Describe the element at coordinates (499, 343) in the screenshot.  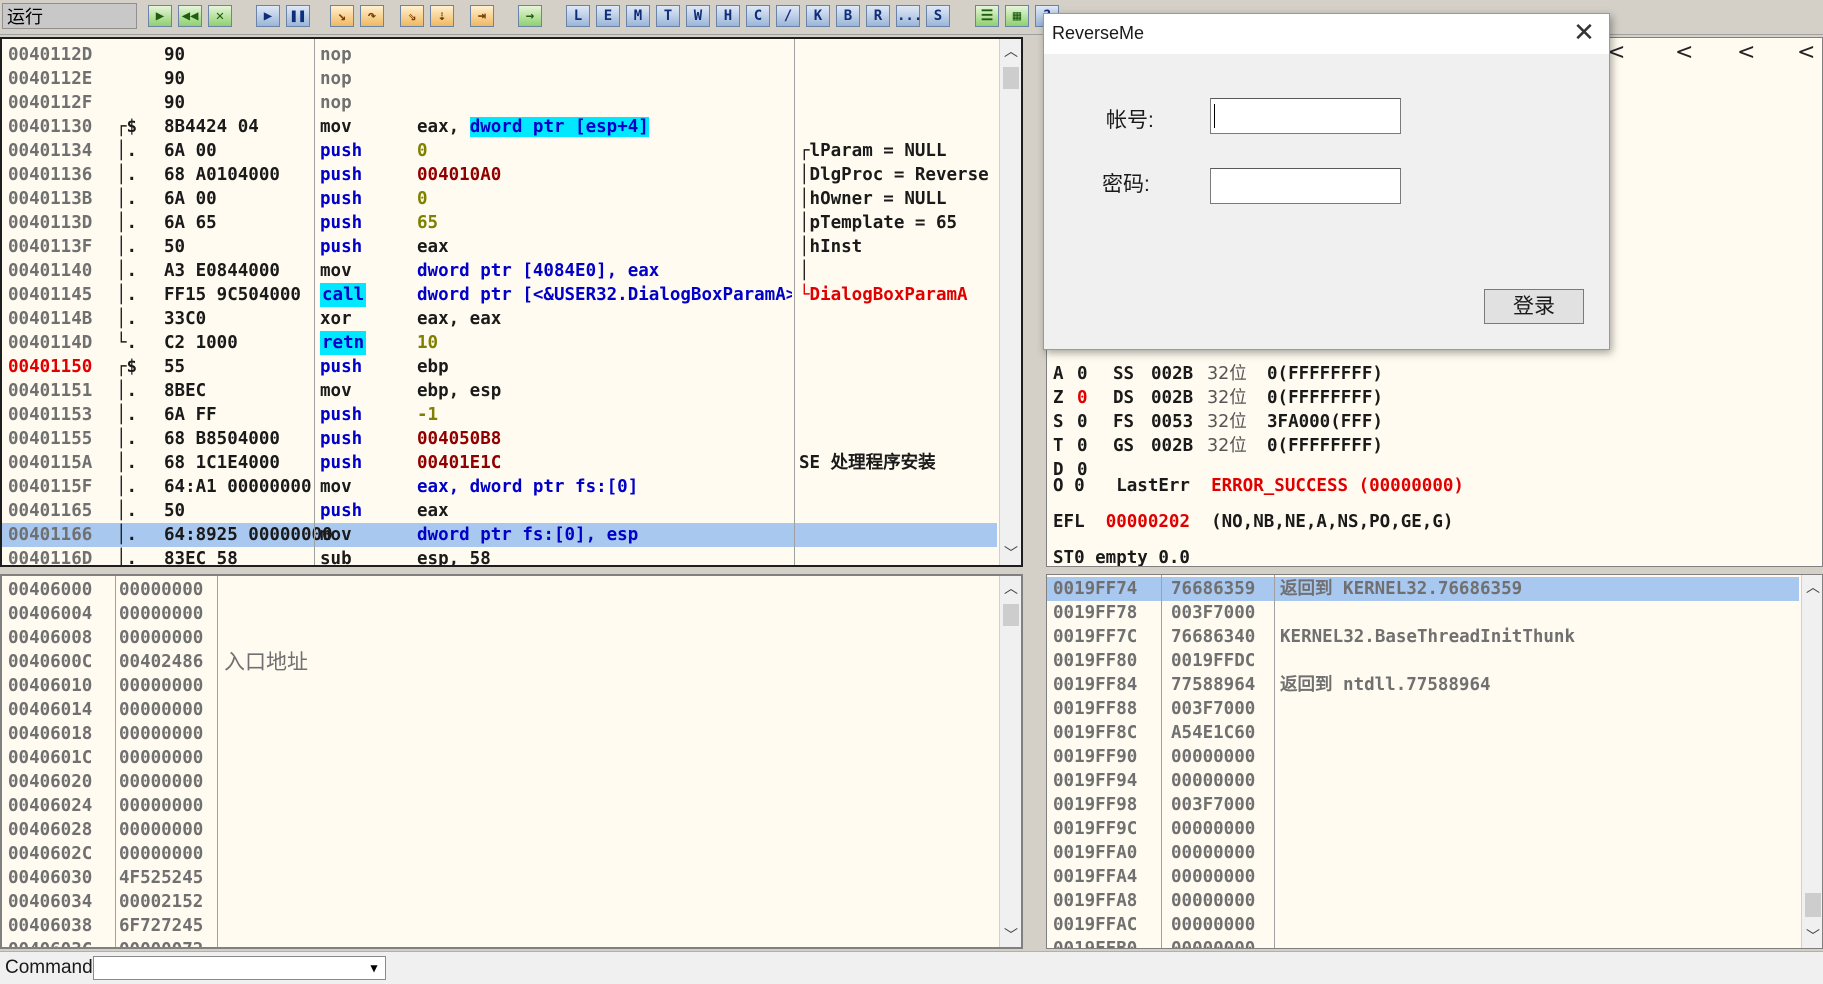
I see `disasm-row: 0040114D └. C2 1000 retn 10` at that location.